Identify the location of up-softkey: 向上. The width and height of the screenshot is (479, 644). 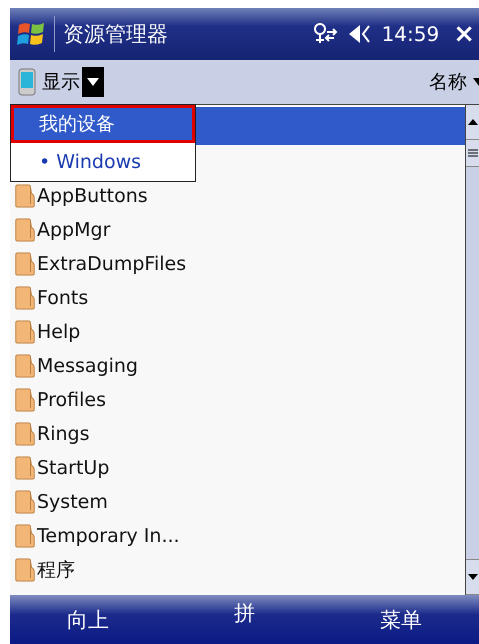
(88, 619).